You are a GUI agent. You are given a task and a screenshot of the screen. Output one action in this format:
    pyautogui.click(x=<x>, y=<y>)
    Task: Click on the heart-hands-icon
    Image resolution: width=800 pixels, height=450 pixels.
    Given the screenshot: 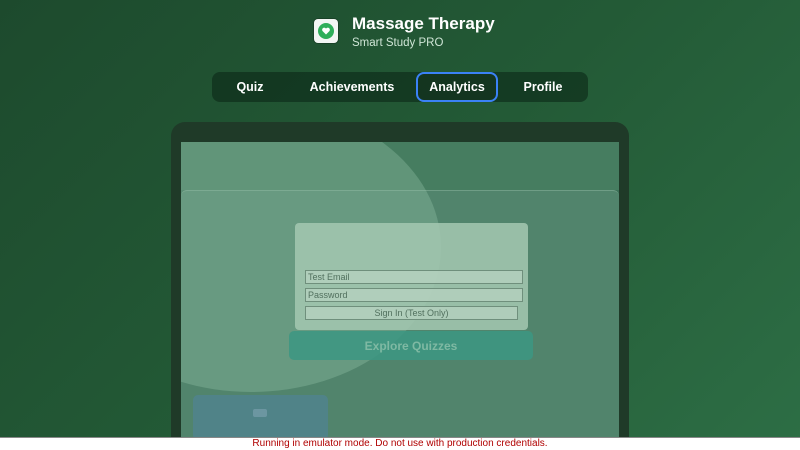 What is the action you would take?
    pyautogui.click(x=326, y=31)
    